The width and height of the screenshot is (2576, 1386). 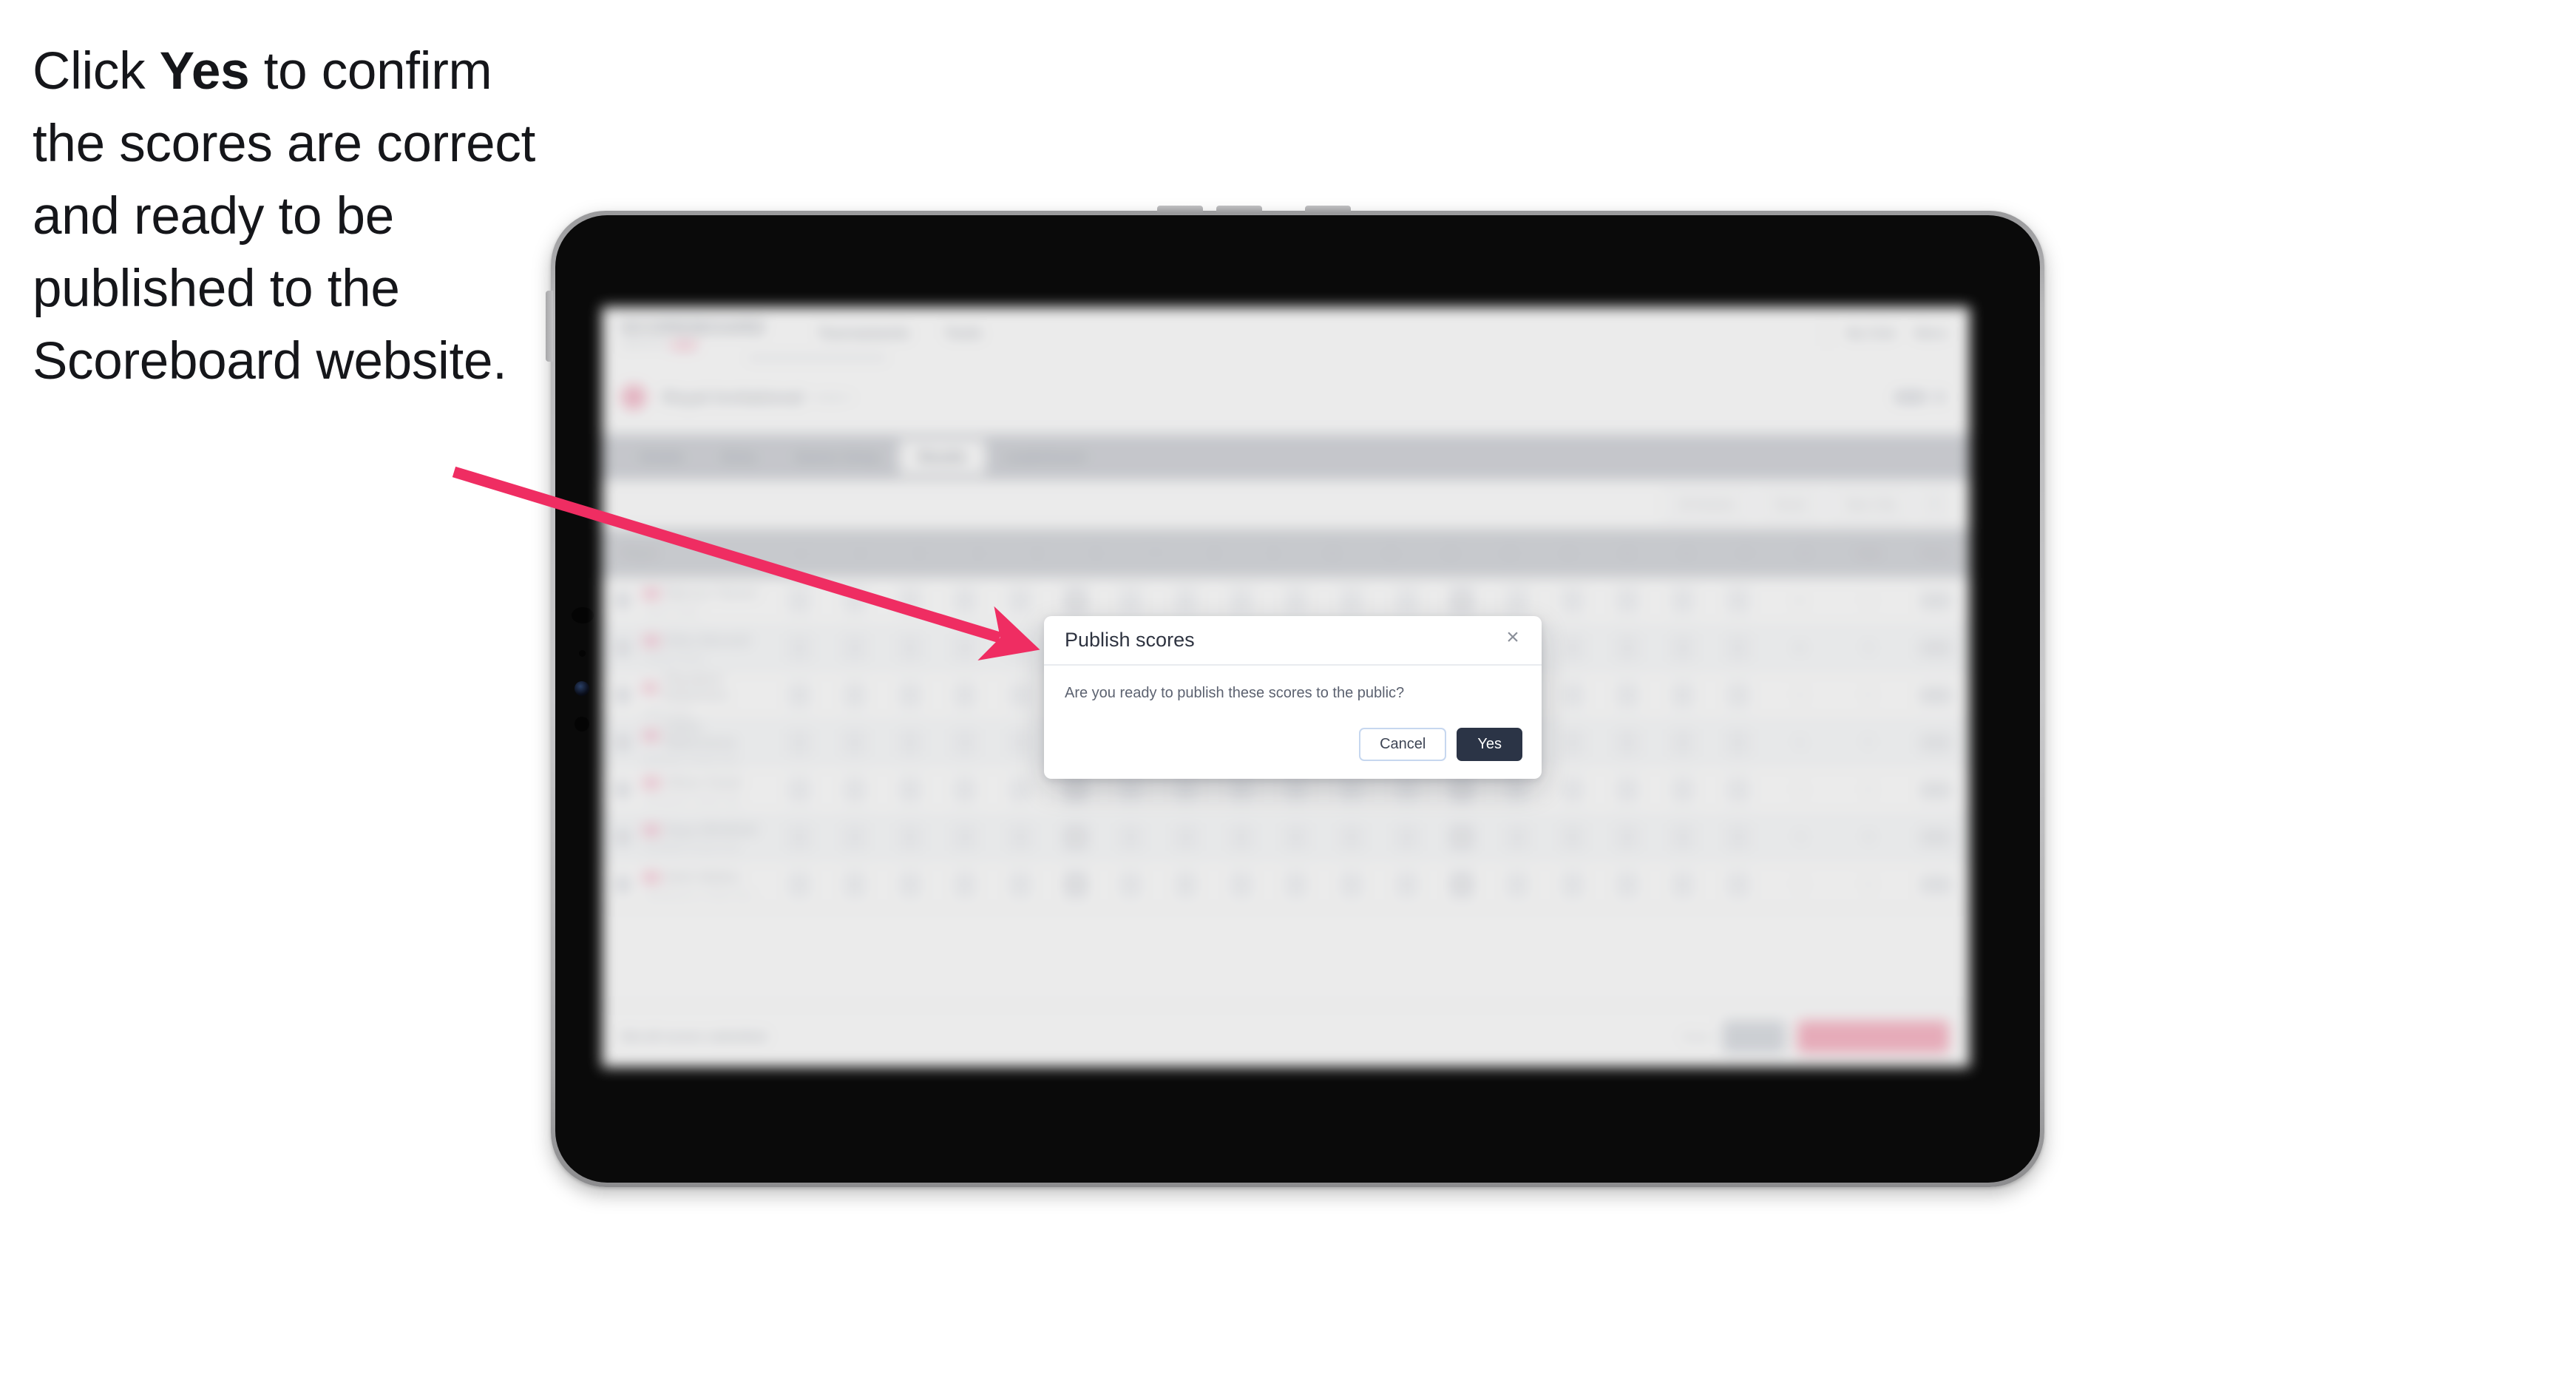 I want to click on nav-item-my-club: My Club, so click(x=1871, y=333).